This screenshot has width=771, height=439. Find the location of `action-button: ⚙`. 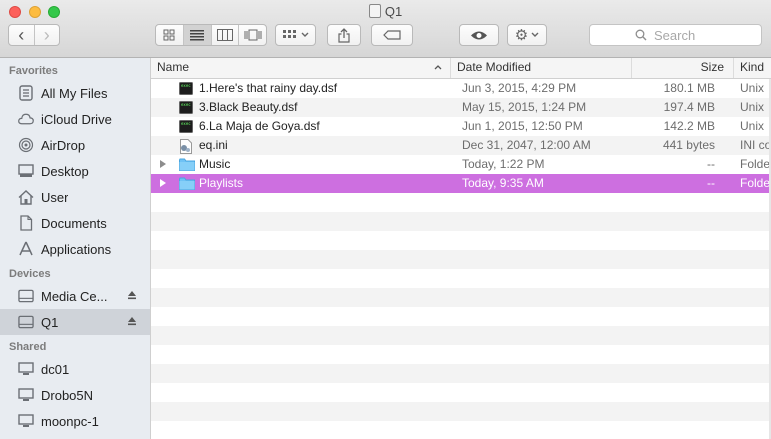

action-button: ⚙ is located at coordinates (527, 35).